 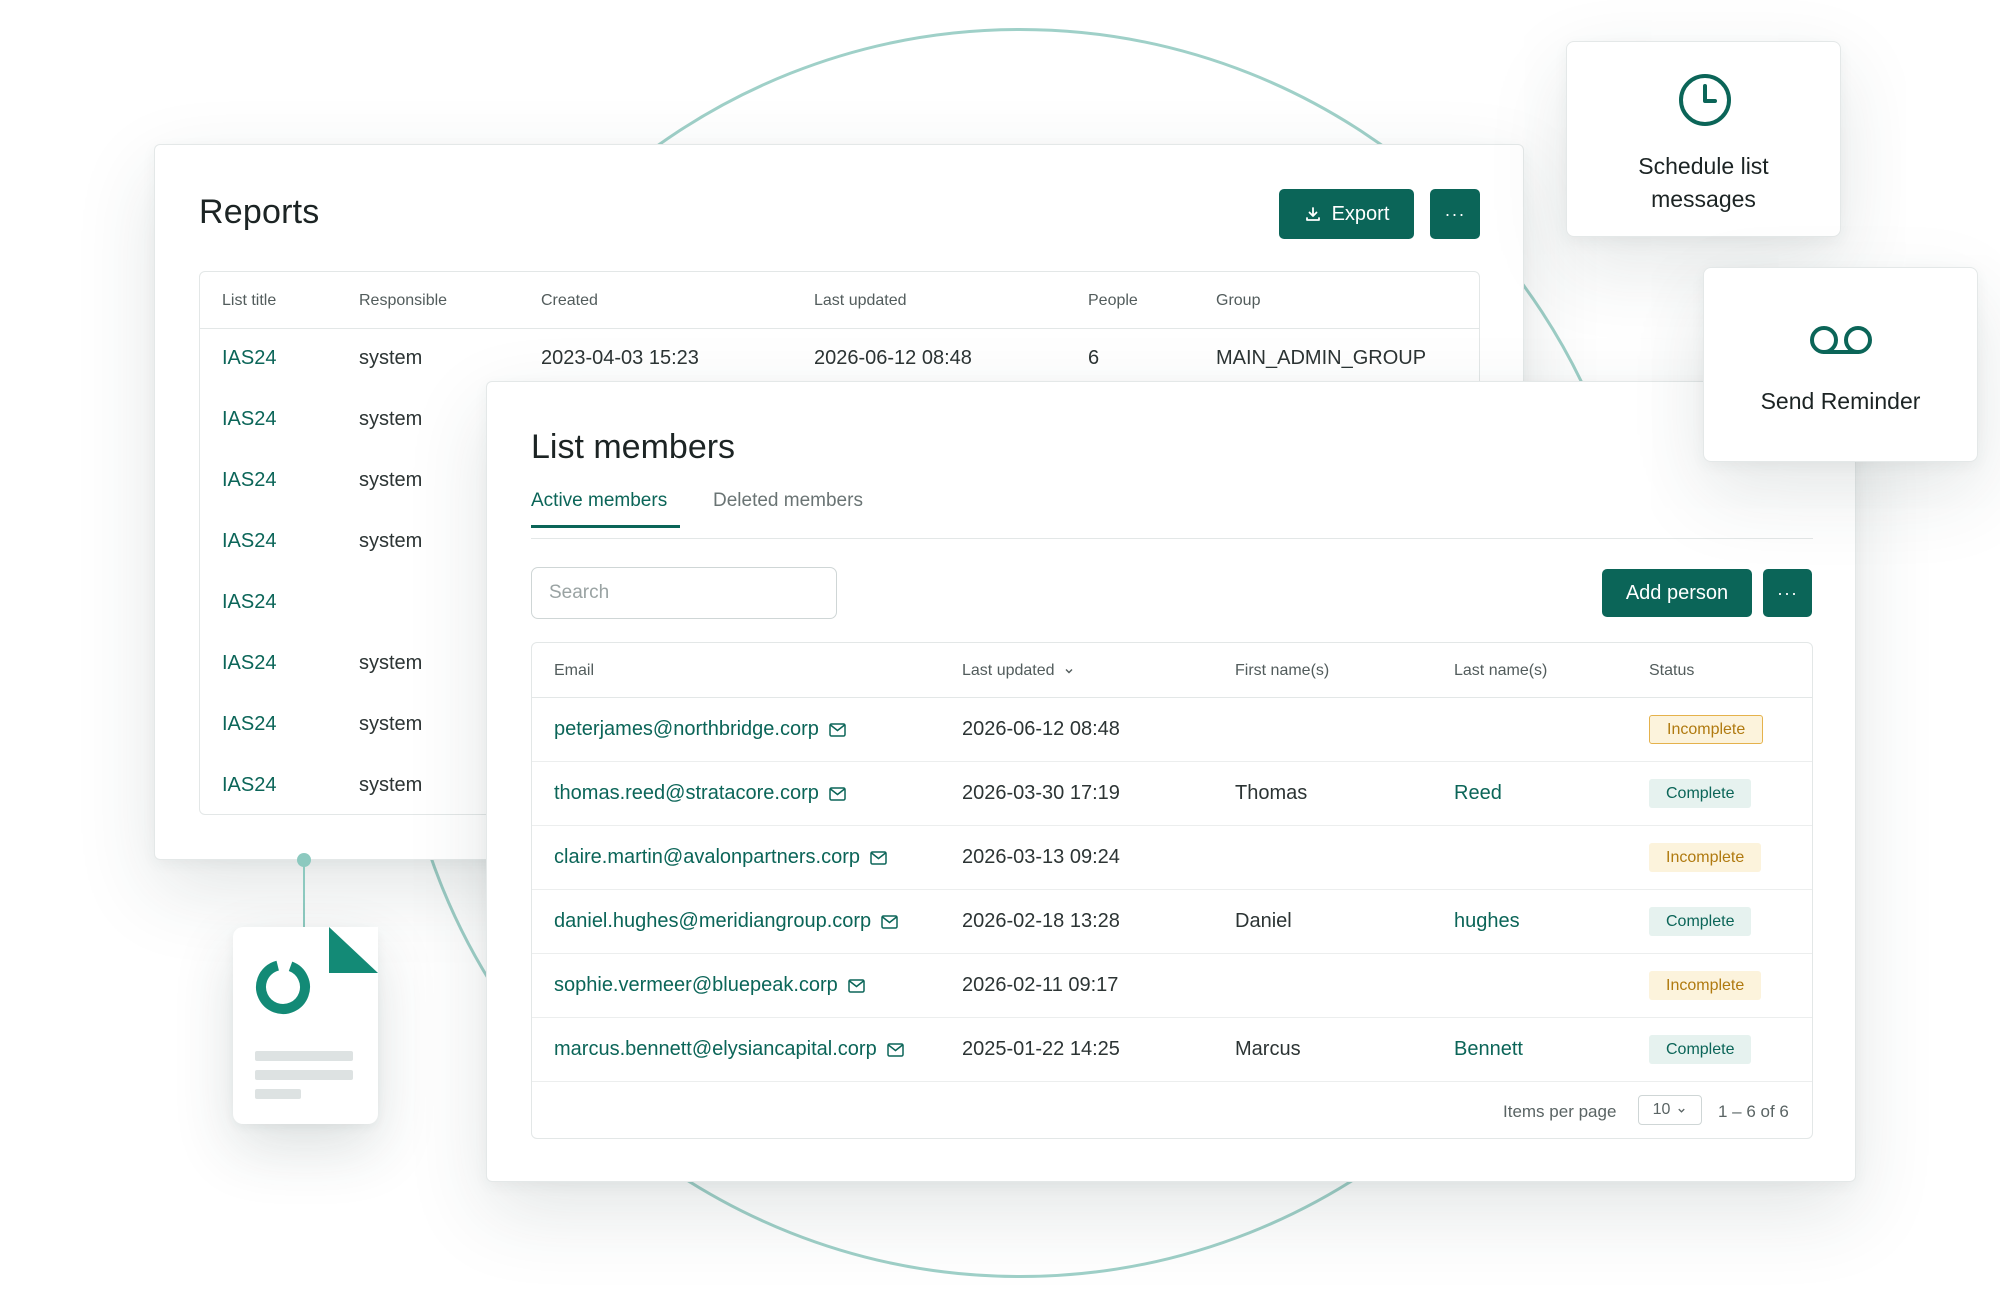 I want to click on clock-icon, so click(x=1705, y=100).